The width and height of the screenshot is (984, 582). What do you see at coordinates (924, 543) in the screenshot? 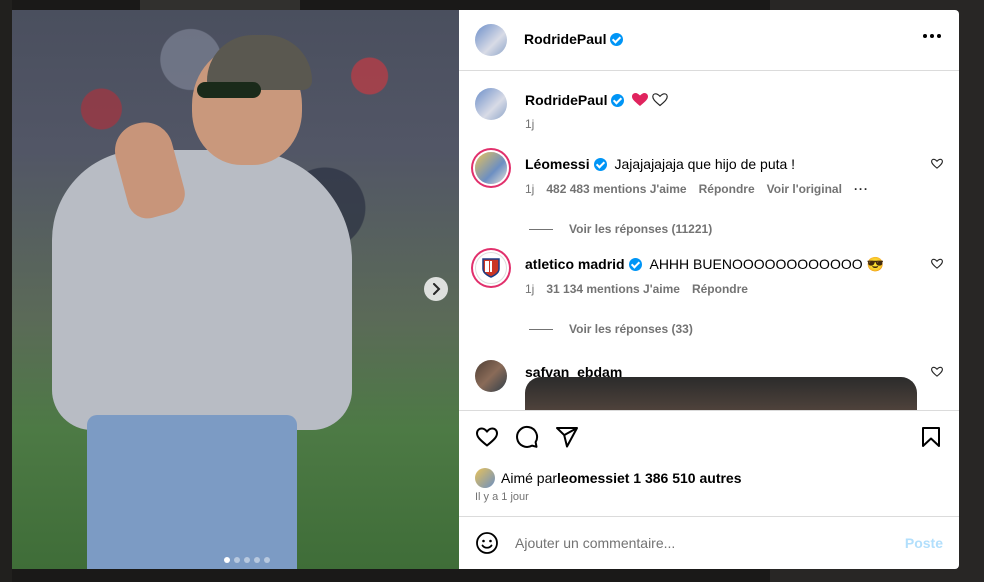
I see `post-comment-button: Poste` at bounding box center [924, 543].